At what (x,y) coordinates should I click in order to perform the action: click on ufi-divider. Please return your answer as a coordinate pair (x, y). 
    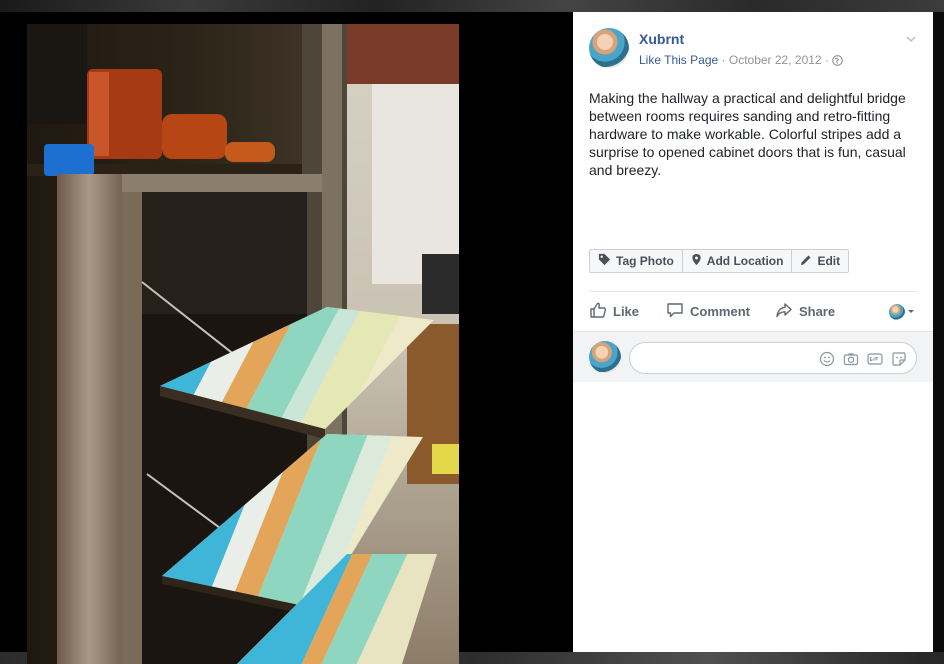
    Looking at the image, I should click on (753, 291).